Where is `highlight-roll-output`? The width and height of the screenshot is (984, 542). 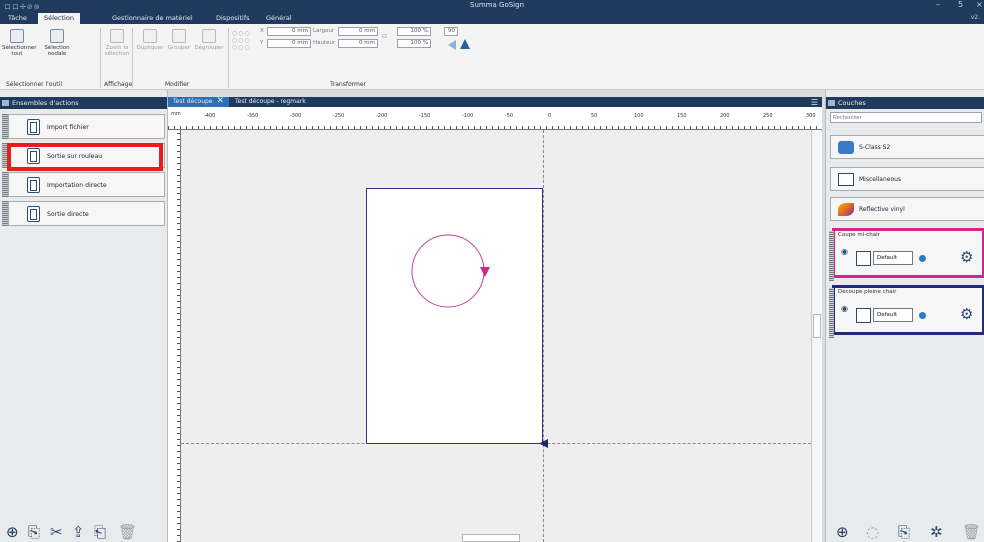 highlight-roll-output is located at coordinates (85, 157).